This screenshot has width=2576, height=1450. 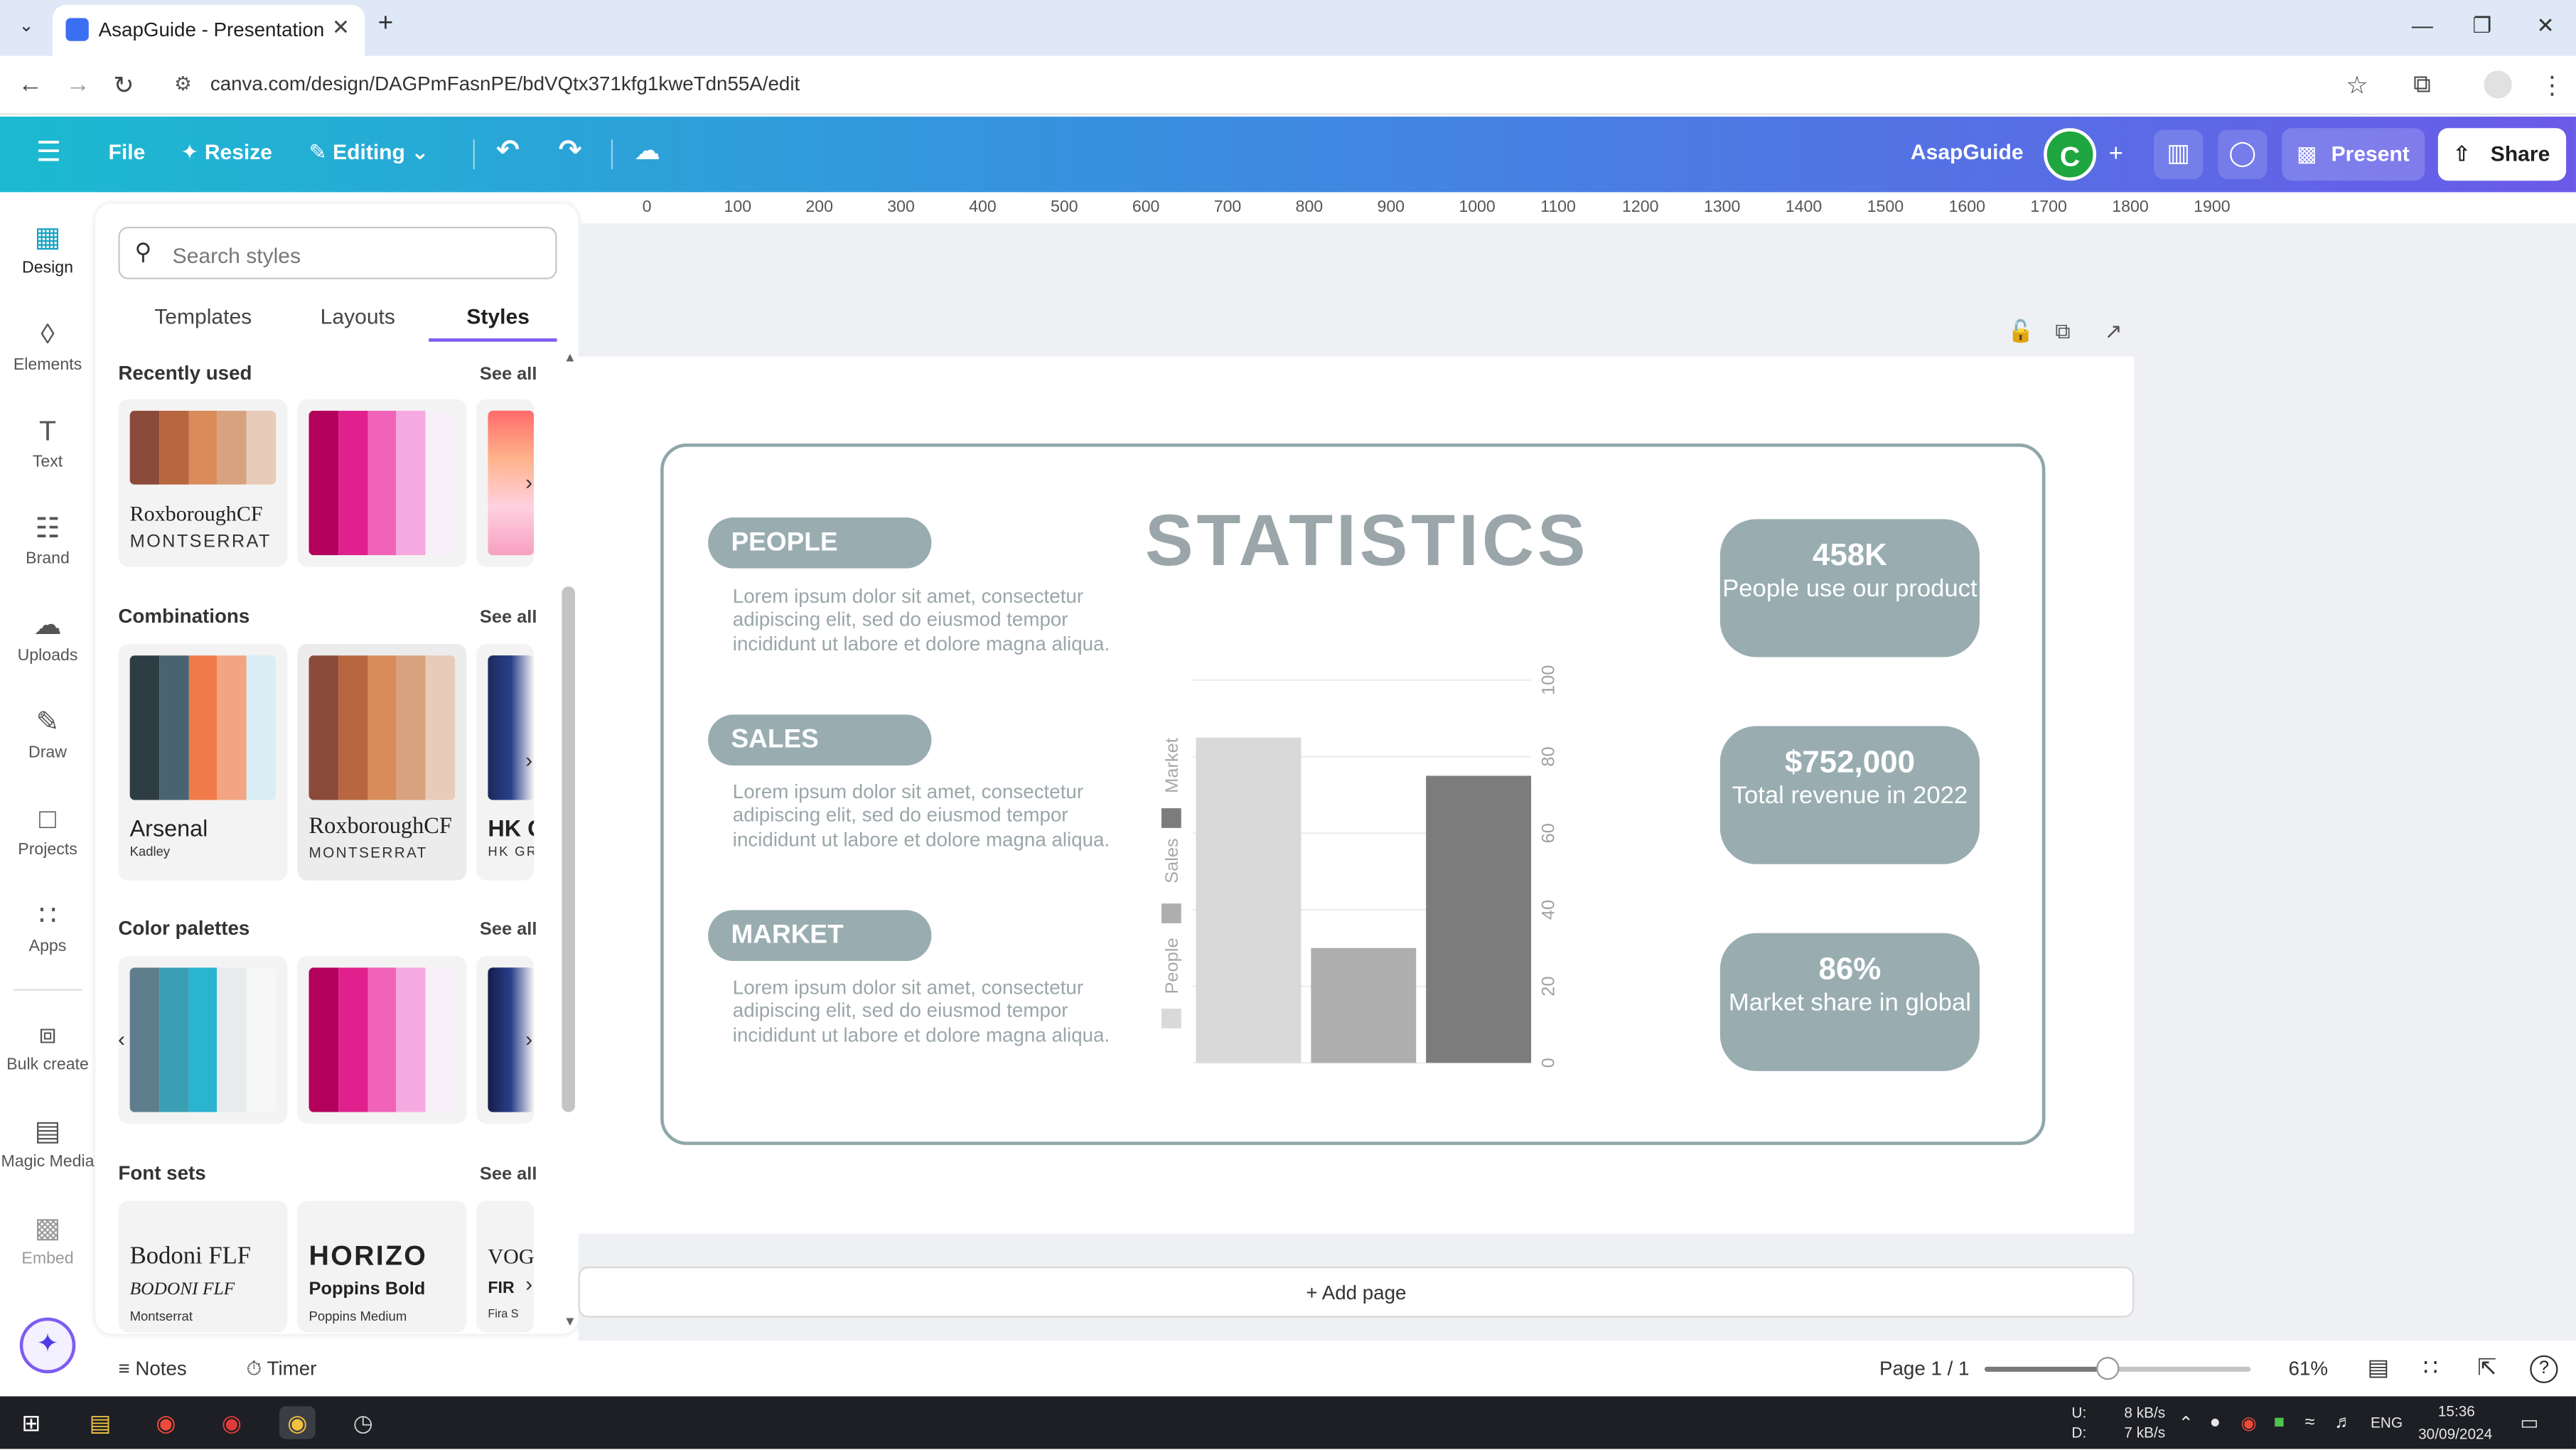 What do you see at coordinates (47, 734) in the screenshot?
I see `rail-item-draw: ✎ Draw` at bounding box center [47, 734].